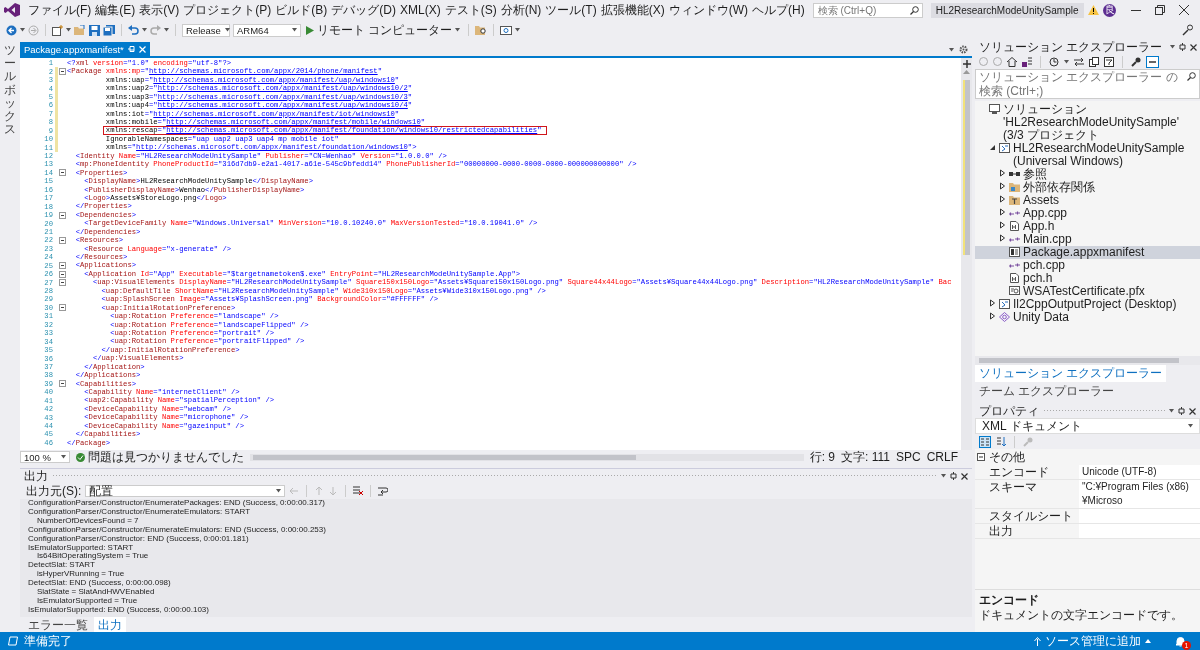 This screenshot has height=650, width=1200. What do you see at coordinates (1087, 317) in the screenshot?
I see `tree-item: Unity Data` at bounding box center [1087, 317].